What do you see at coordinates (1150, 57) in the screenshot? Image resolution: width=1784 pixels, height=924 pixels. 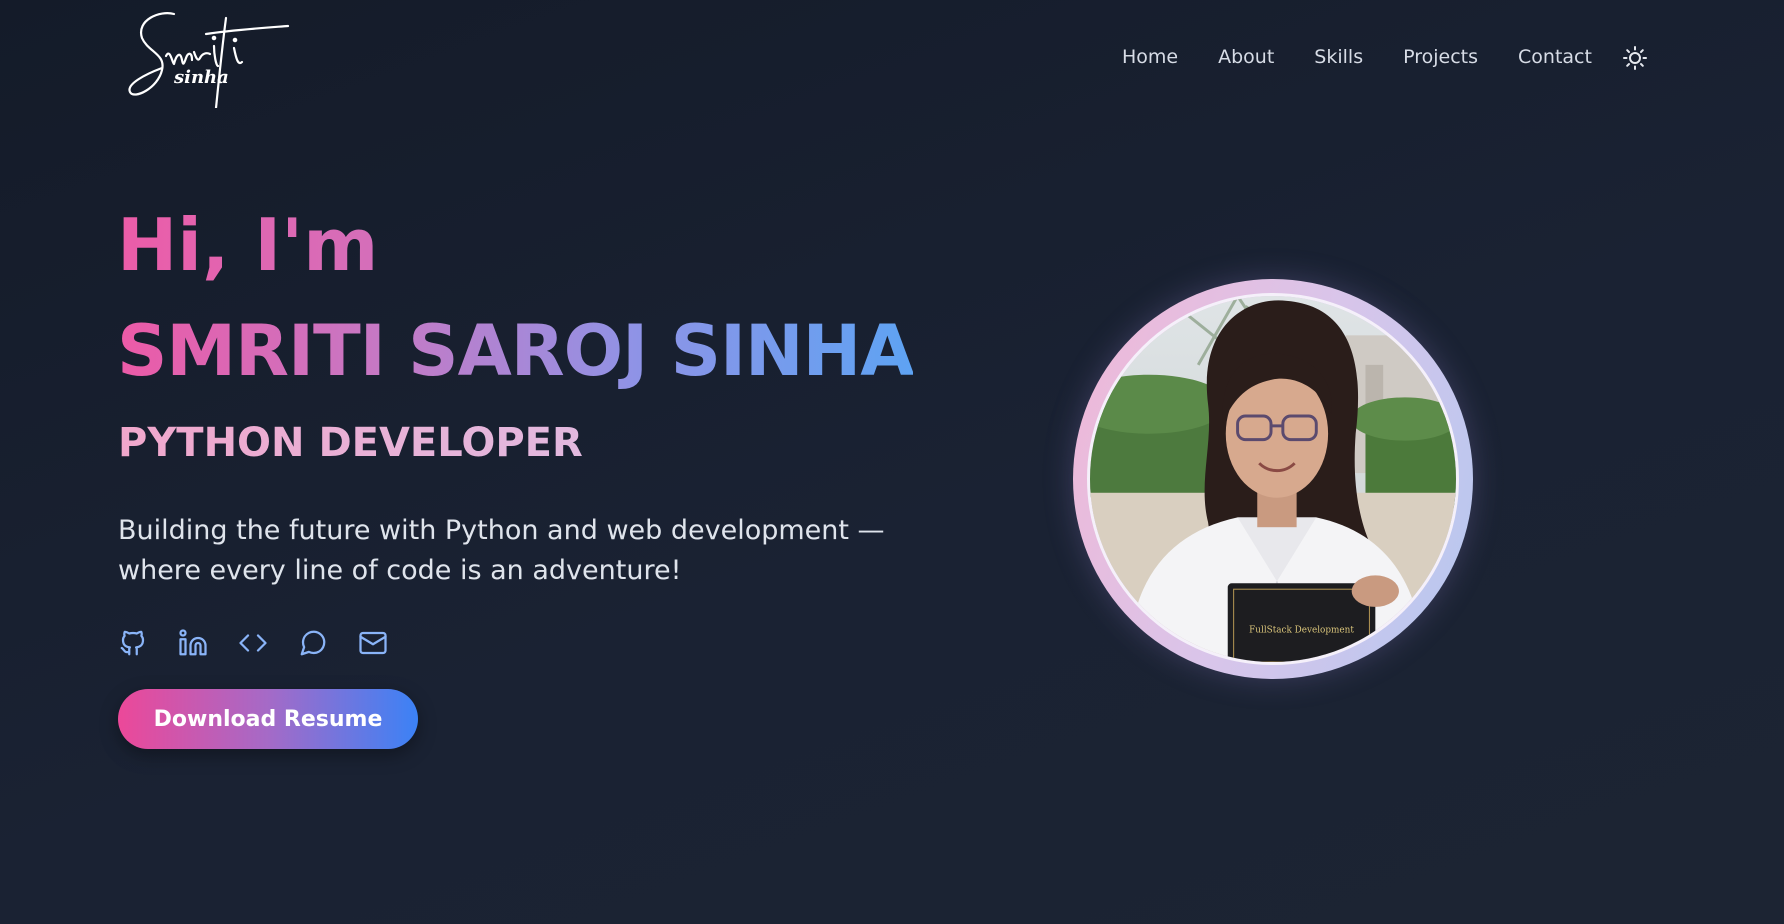 I see `nav-home: Home` at bounding box center [1150, 57].